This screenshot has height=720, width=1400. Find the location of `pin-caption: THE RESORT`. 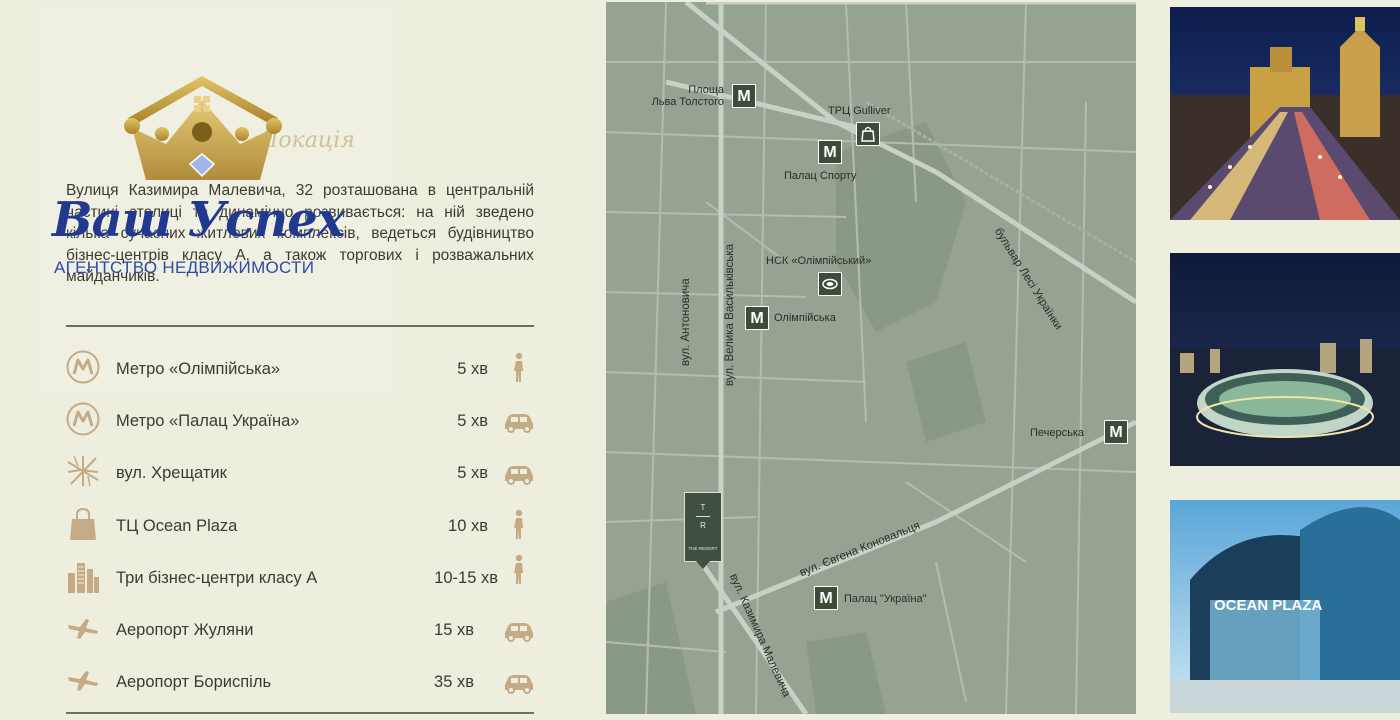

pin-caption: THE RESORT is located at coordinates (703, 548).